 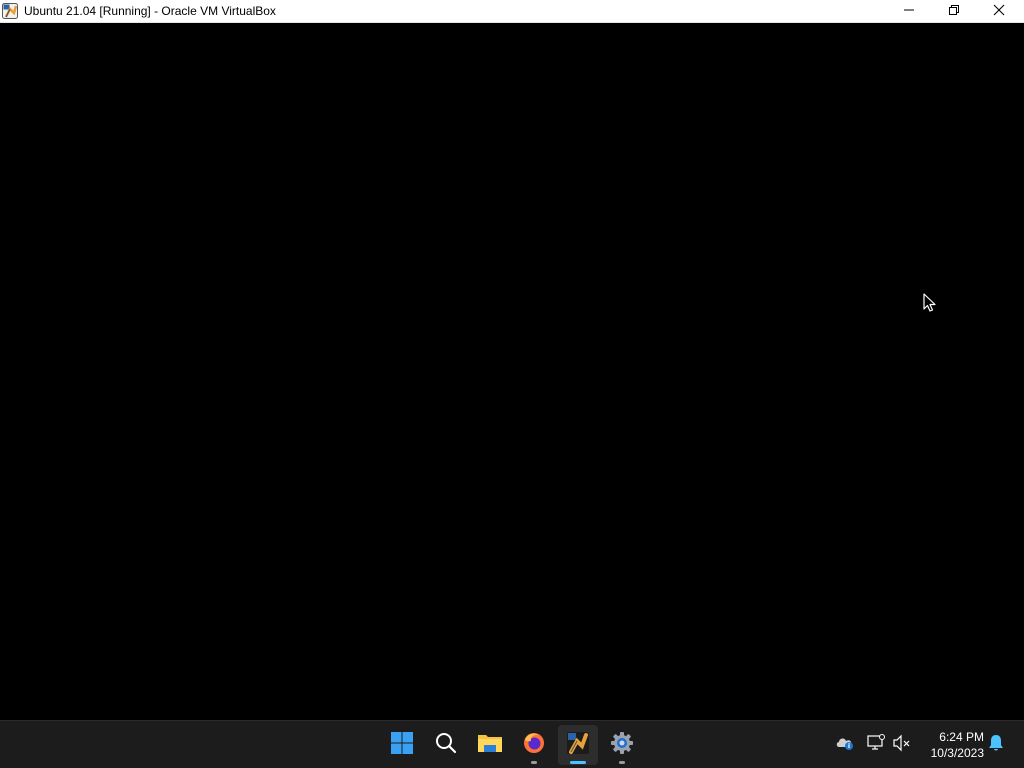 I want to click on notification-button, so click(x=996, y=745).